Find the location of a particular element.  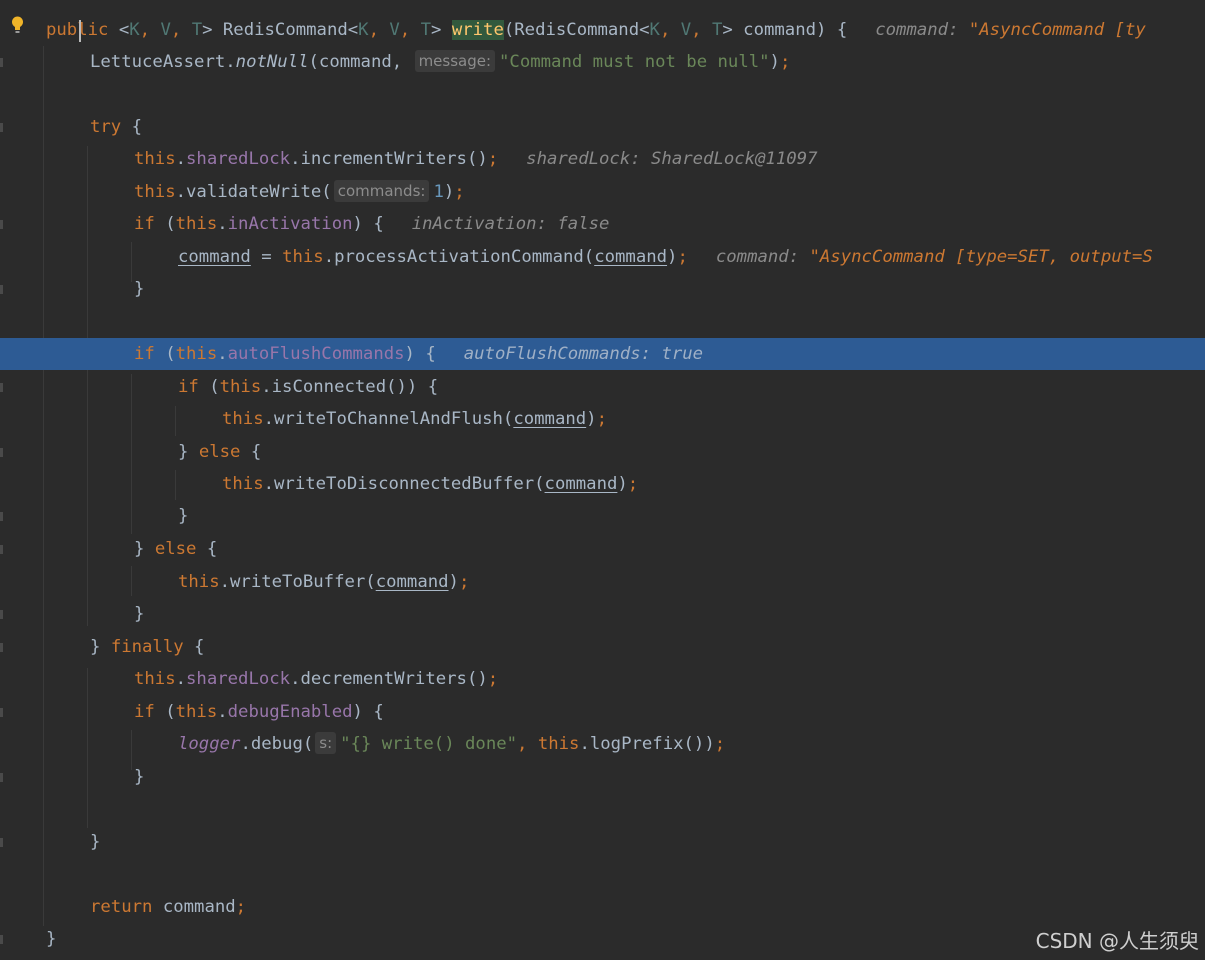

code-line-19: } is located at coordinates (602, 614).